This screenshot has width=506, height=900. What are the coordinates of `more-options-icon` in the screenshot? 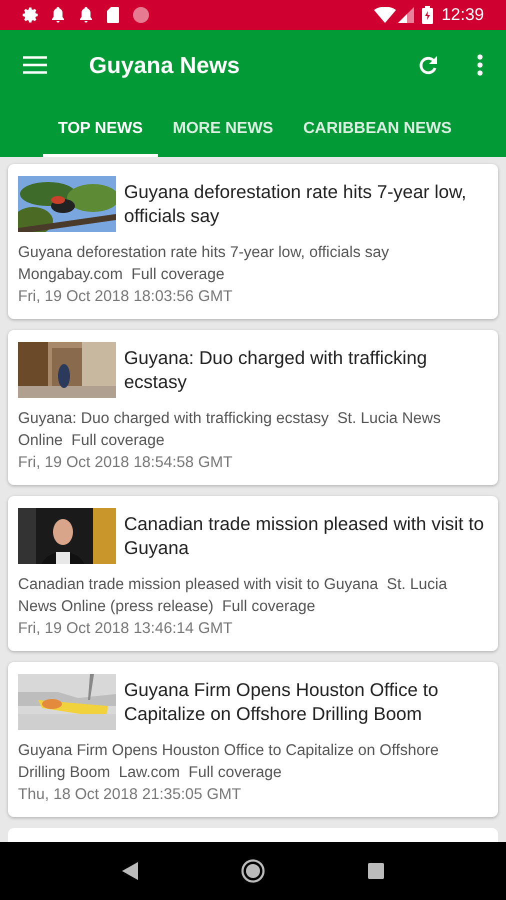 It's located at (480, 65).